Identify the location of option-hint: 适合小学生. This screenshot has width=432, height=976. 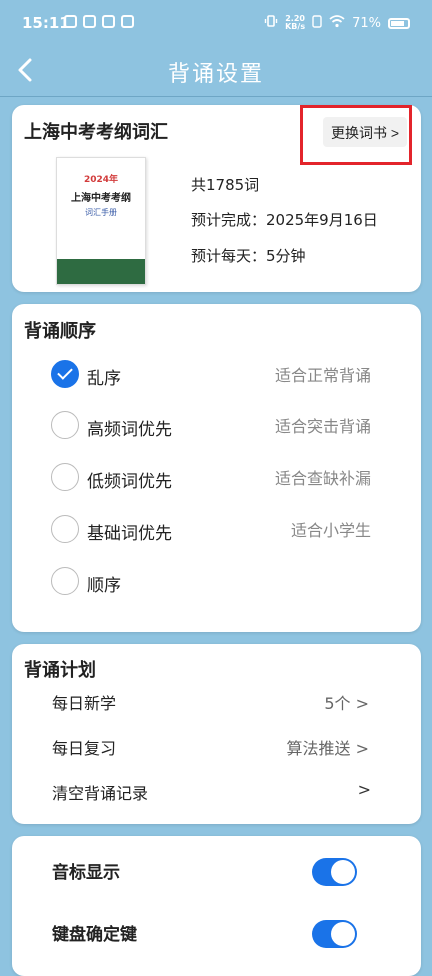
(330, 530).